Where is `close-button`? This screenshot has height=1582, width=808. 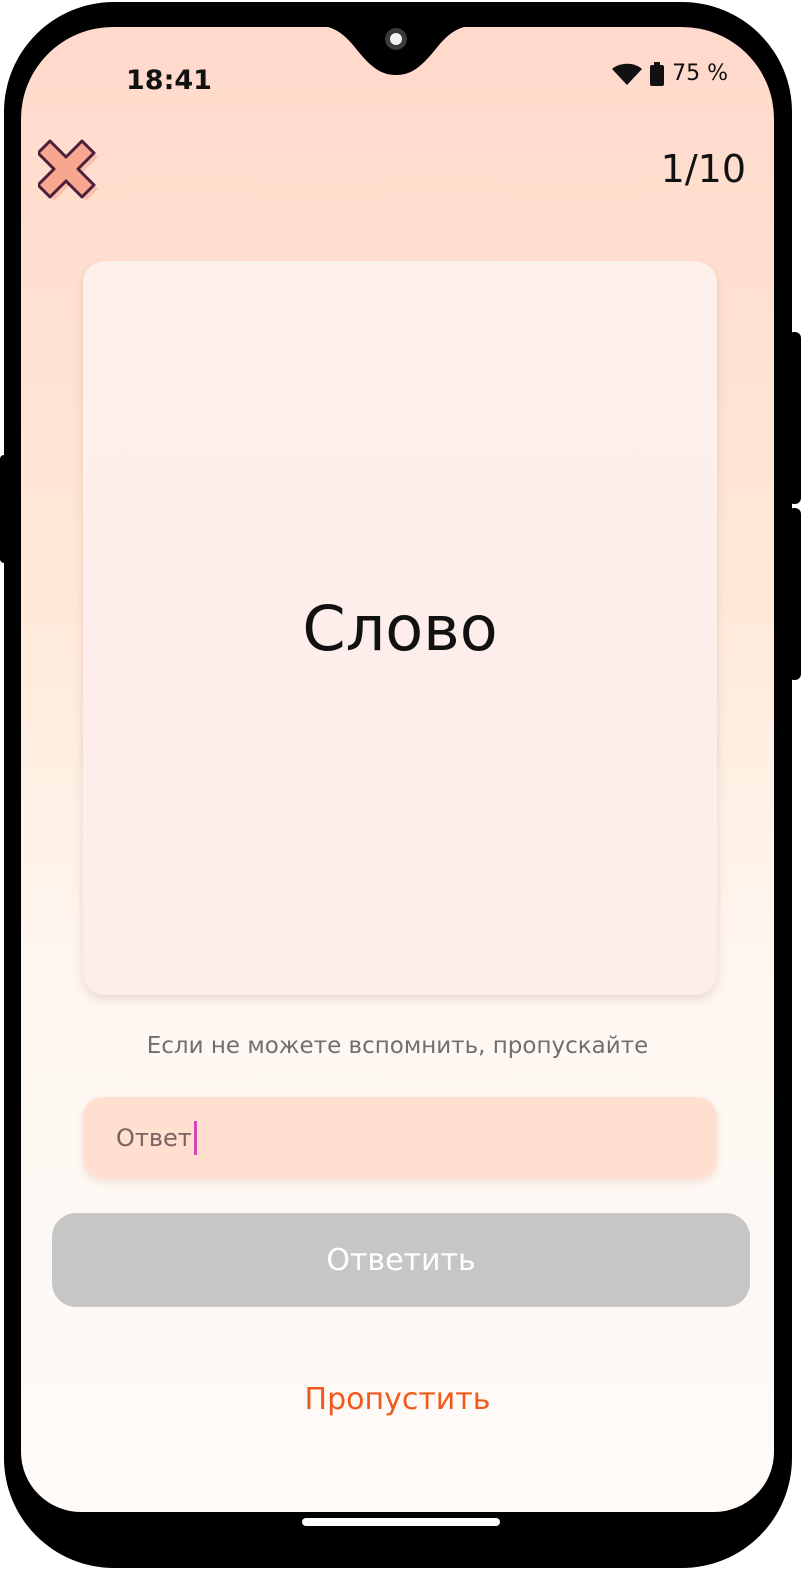 close-button is located at coordinates (69, 169).